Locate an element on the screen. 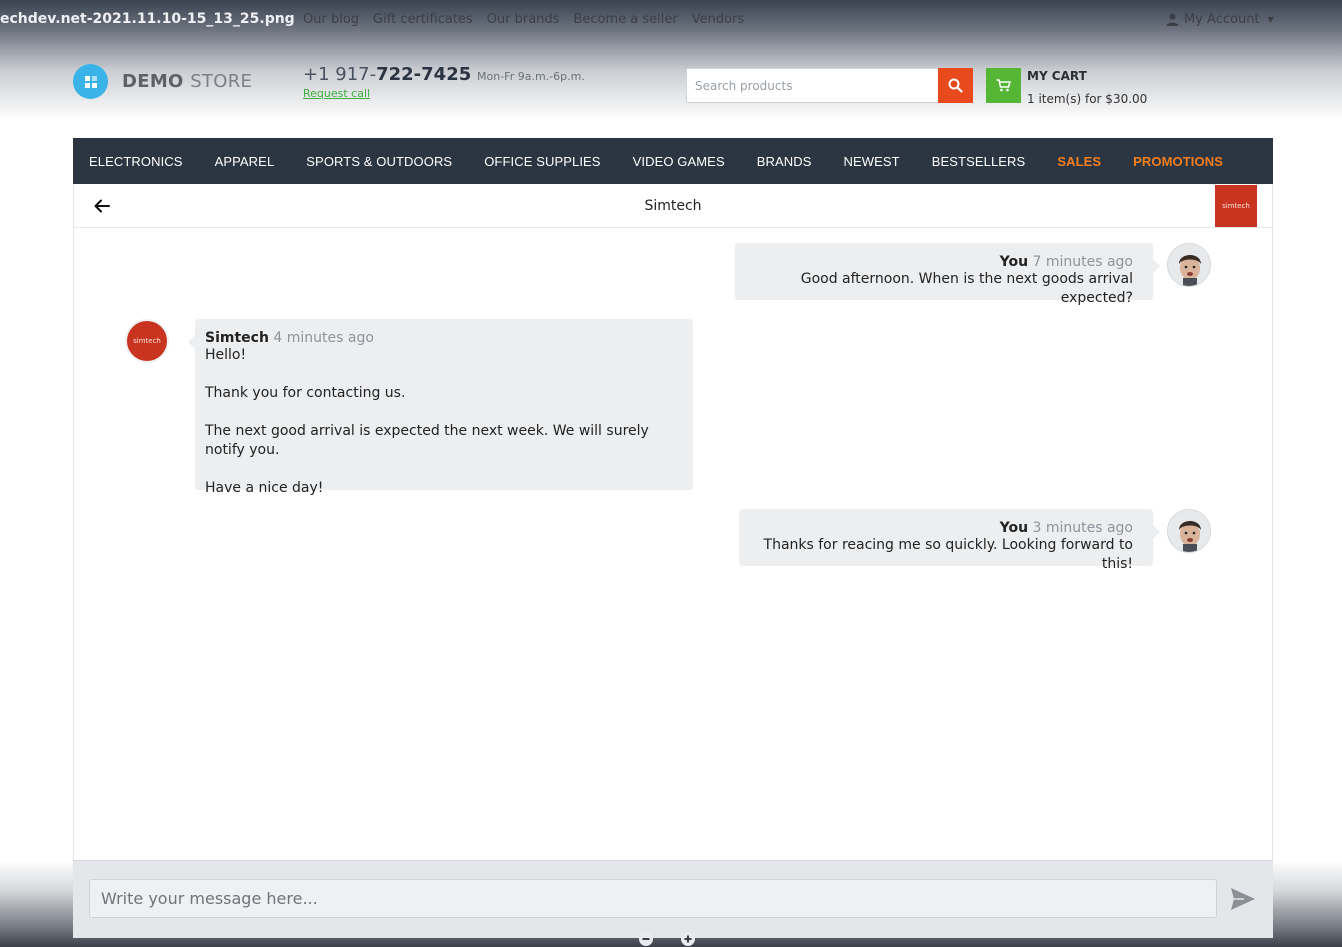 This screenshot has height=947, width=1342. nav-item-office-supplies: OFFICE SUPPLIES is located at coordinates (542, 161).